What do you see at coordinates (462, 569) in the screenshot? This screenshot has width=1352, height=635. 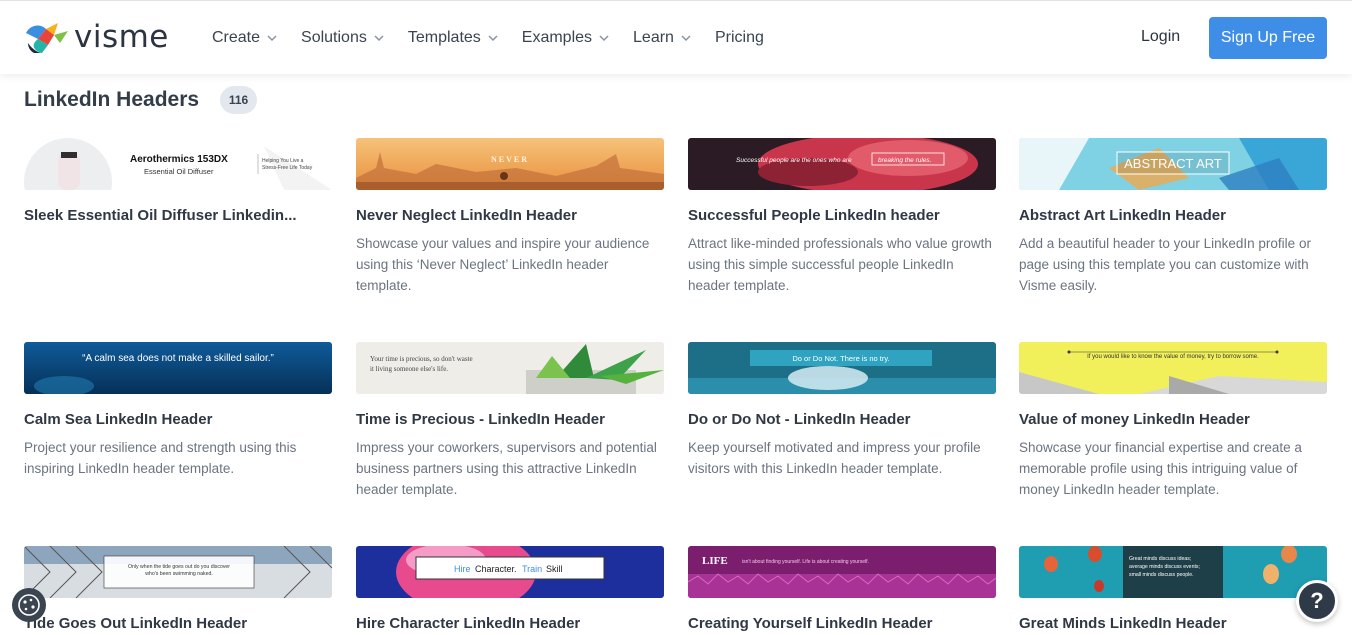 I see `thumb-text: Hire` at bounding box center [462, 569].